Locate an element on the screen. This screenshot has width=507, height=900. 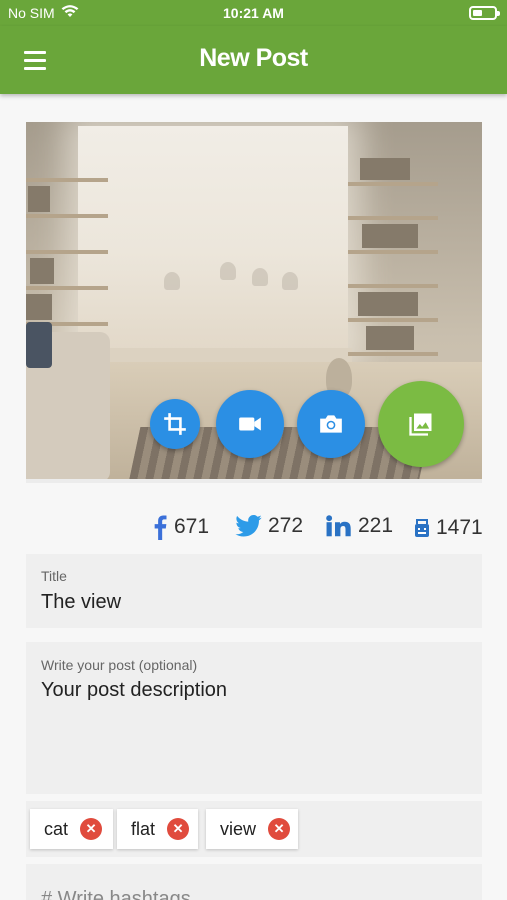
status-bar: No SIM 10:21 AM is located at coordinates (253, 13).